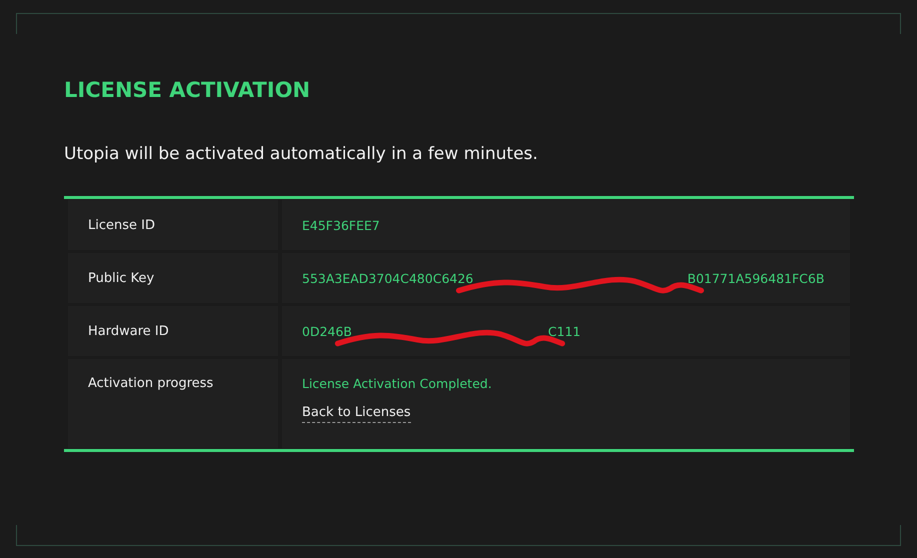  Describe the element at coordinates (388, 278) in the screenshot. I see `row-value: 553A3EAD3704C480C6426` at that location.